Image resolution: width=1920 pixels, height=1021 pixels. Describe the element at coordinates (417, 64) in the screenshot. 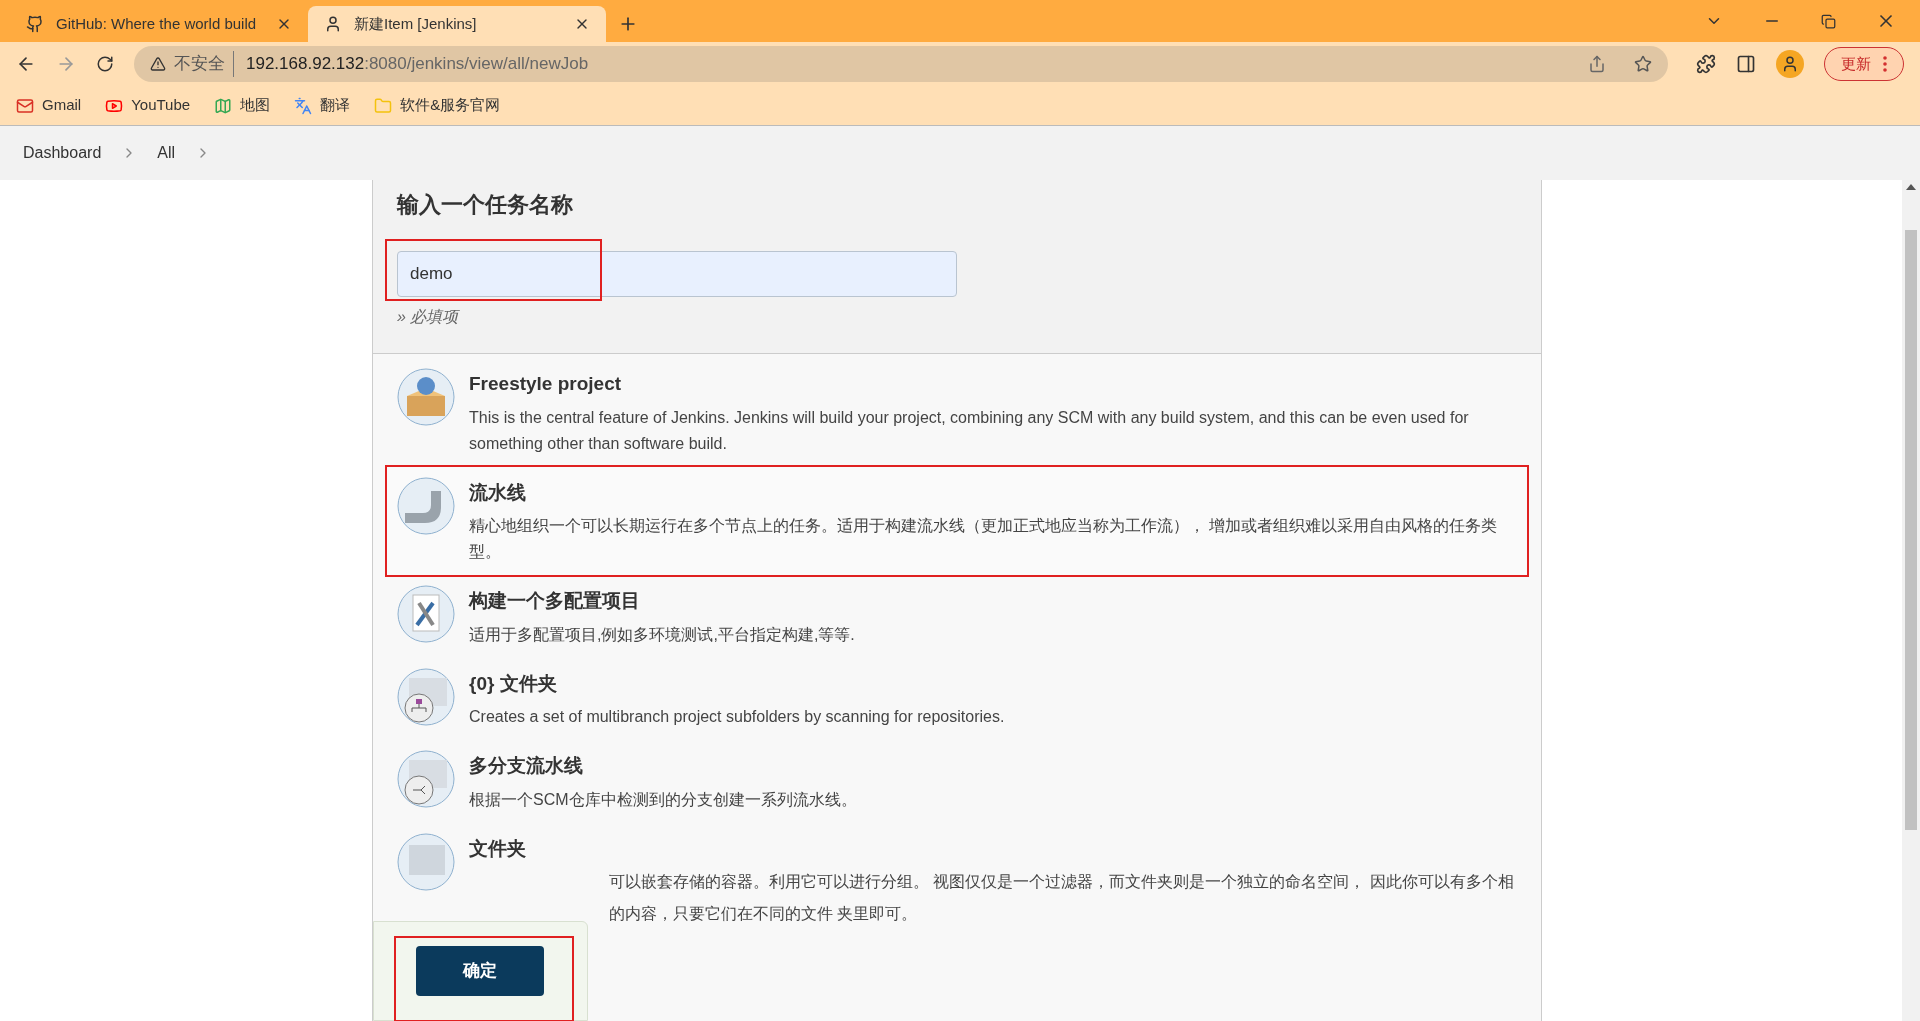

I see `url-text: 192.168.92.132:8080/jenkins/view/all/newJob` at that location.